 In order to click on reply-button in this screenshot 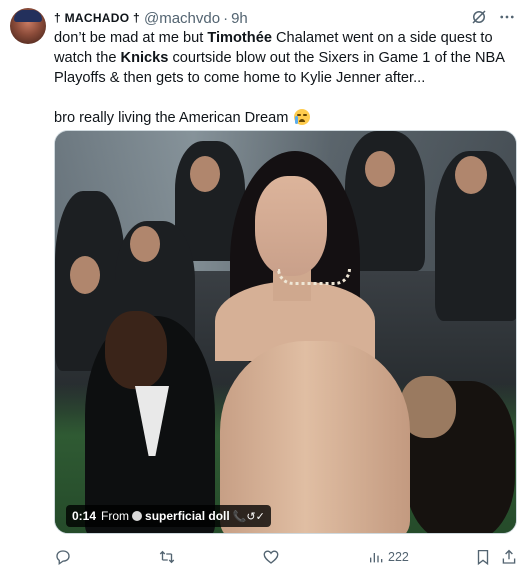, I will do `click(63, 557)`.